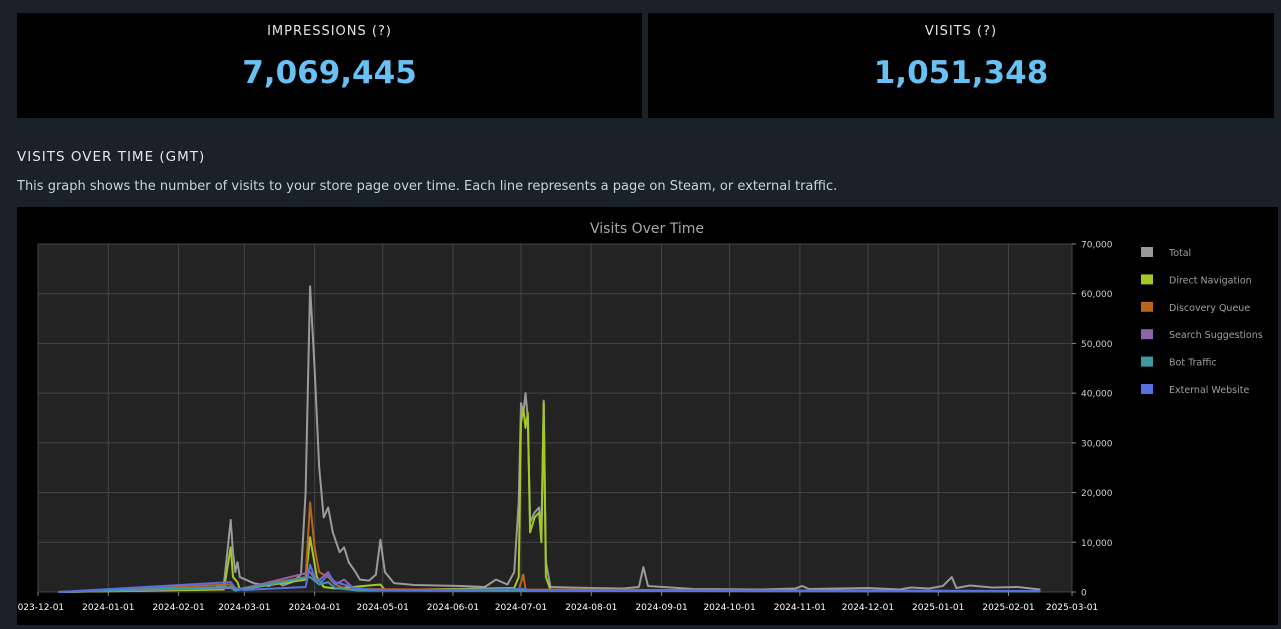 The height and width of the screenshot is (629, 1281). Describe the element at coordinates (521, 608) in the screenshot. I see `x-tick-label: 2024-07-01` at that location.